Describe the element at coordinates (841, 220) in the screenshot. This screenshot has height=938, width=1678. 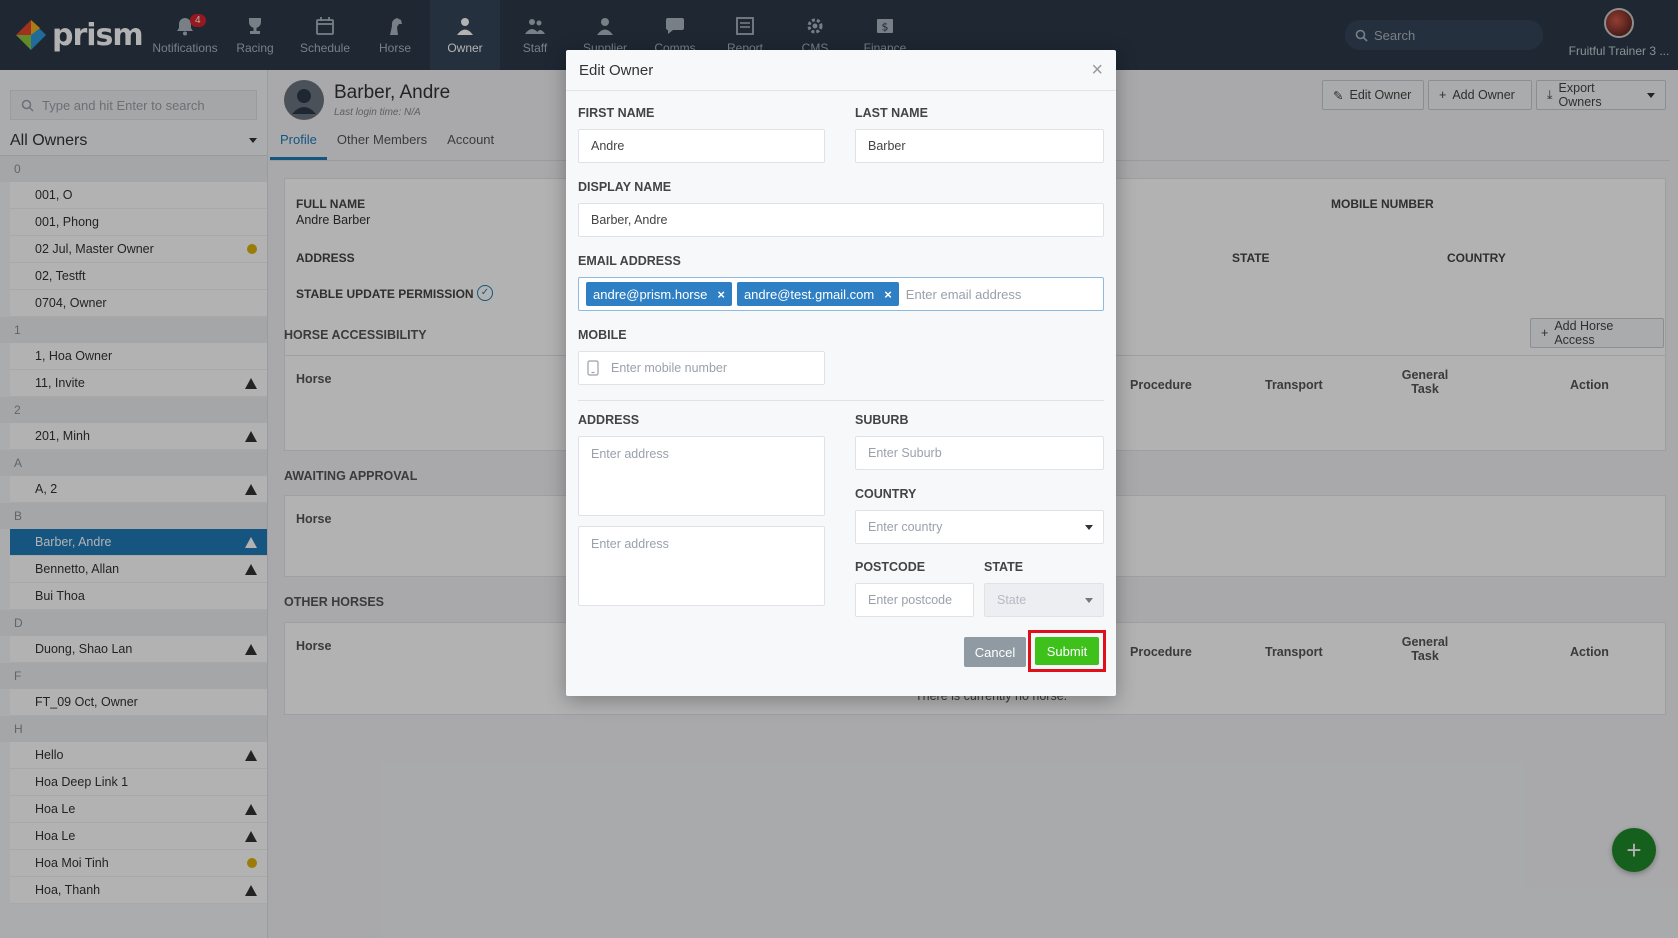
I see `display-name-field: Barber, Andre` at that location.